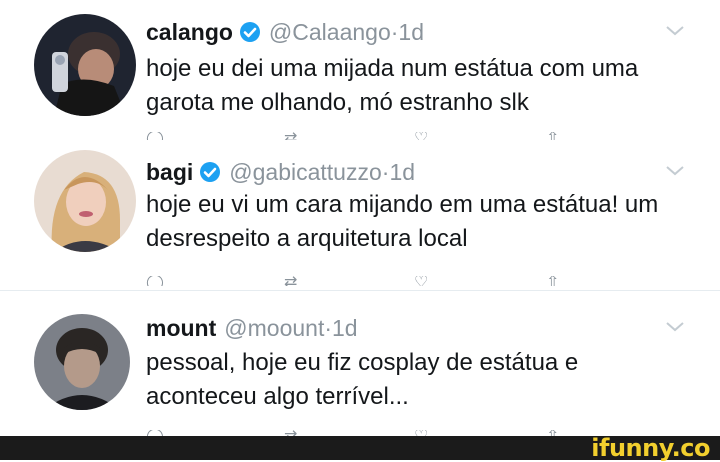  I want to click on watermark-logo: ifunny.co, so click(650, 448).